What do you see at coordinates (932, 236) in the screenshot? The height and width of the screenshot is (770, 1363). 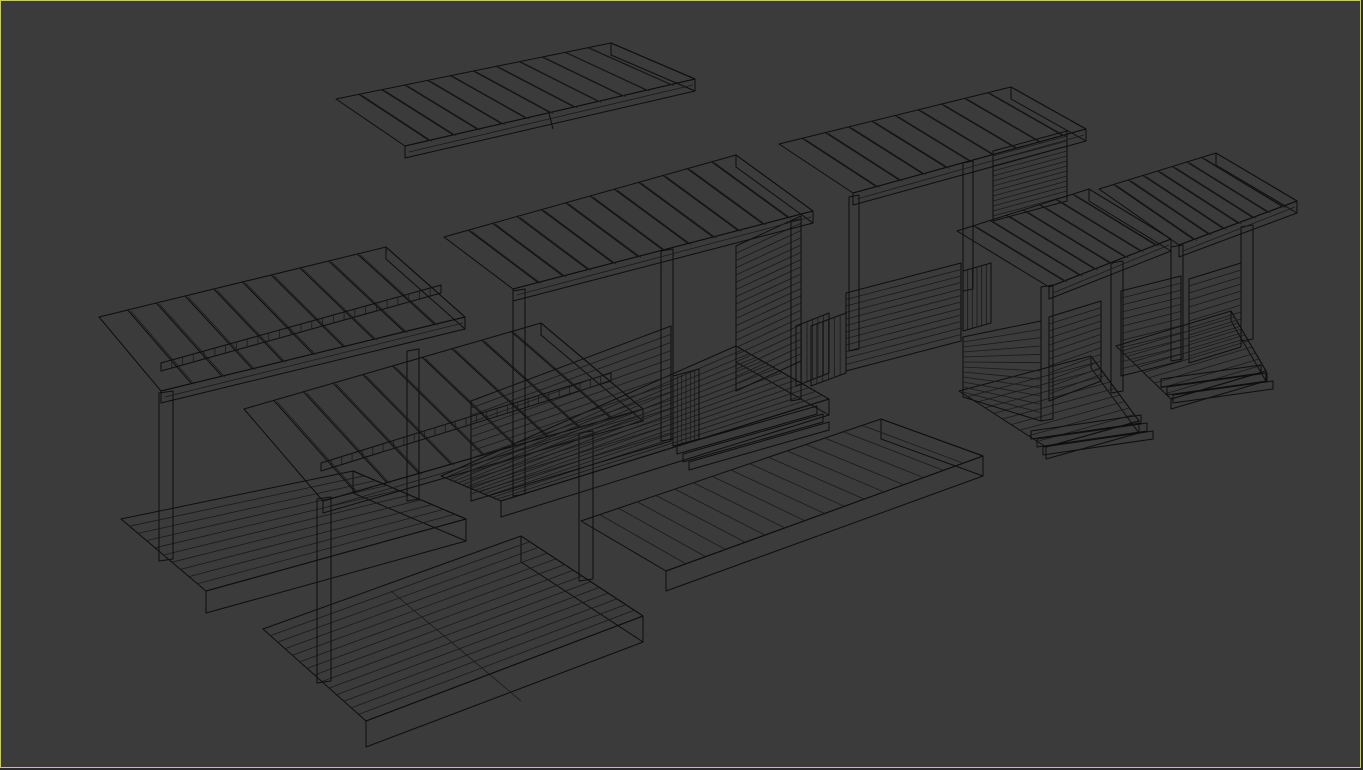 I see `porch-right-wide` at bounding box center [932, 236].